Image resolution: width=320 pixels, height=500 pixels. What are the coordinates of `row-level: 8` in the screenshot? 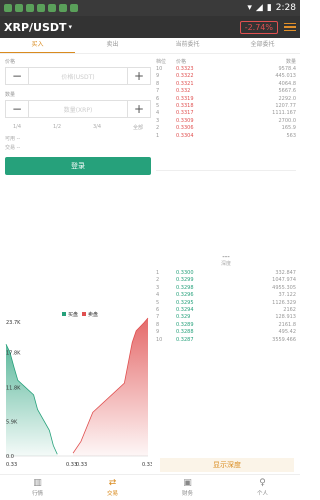 It's located at (158, 83).